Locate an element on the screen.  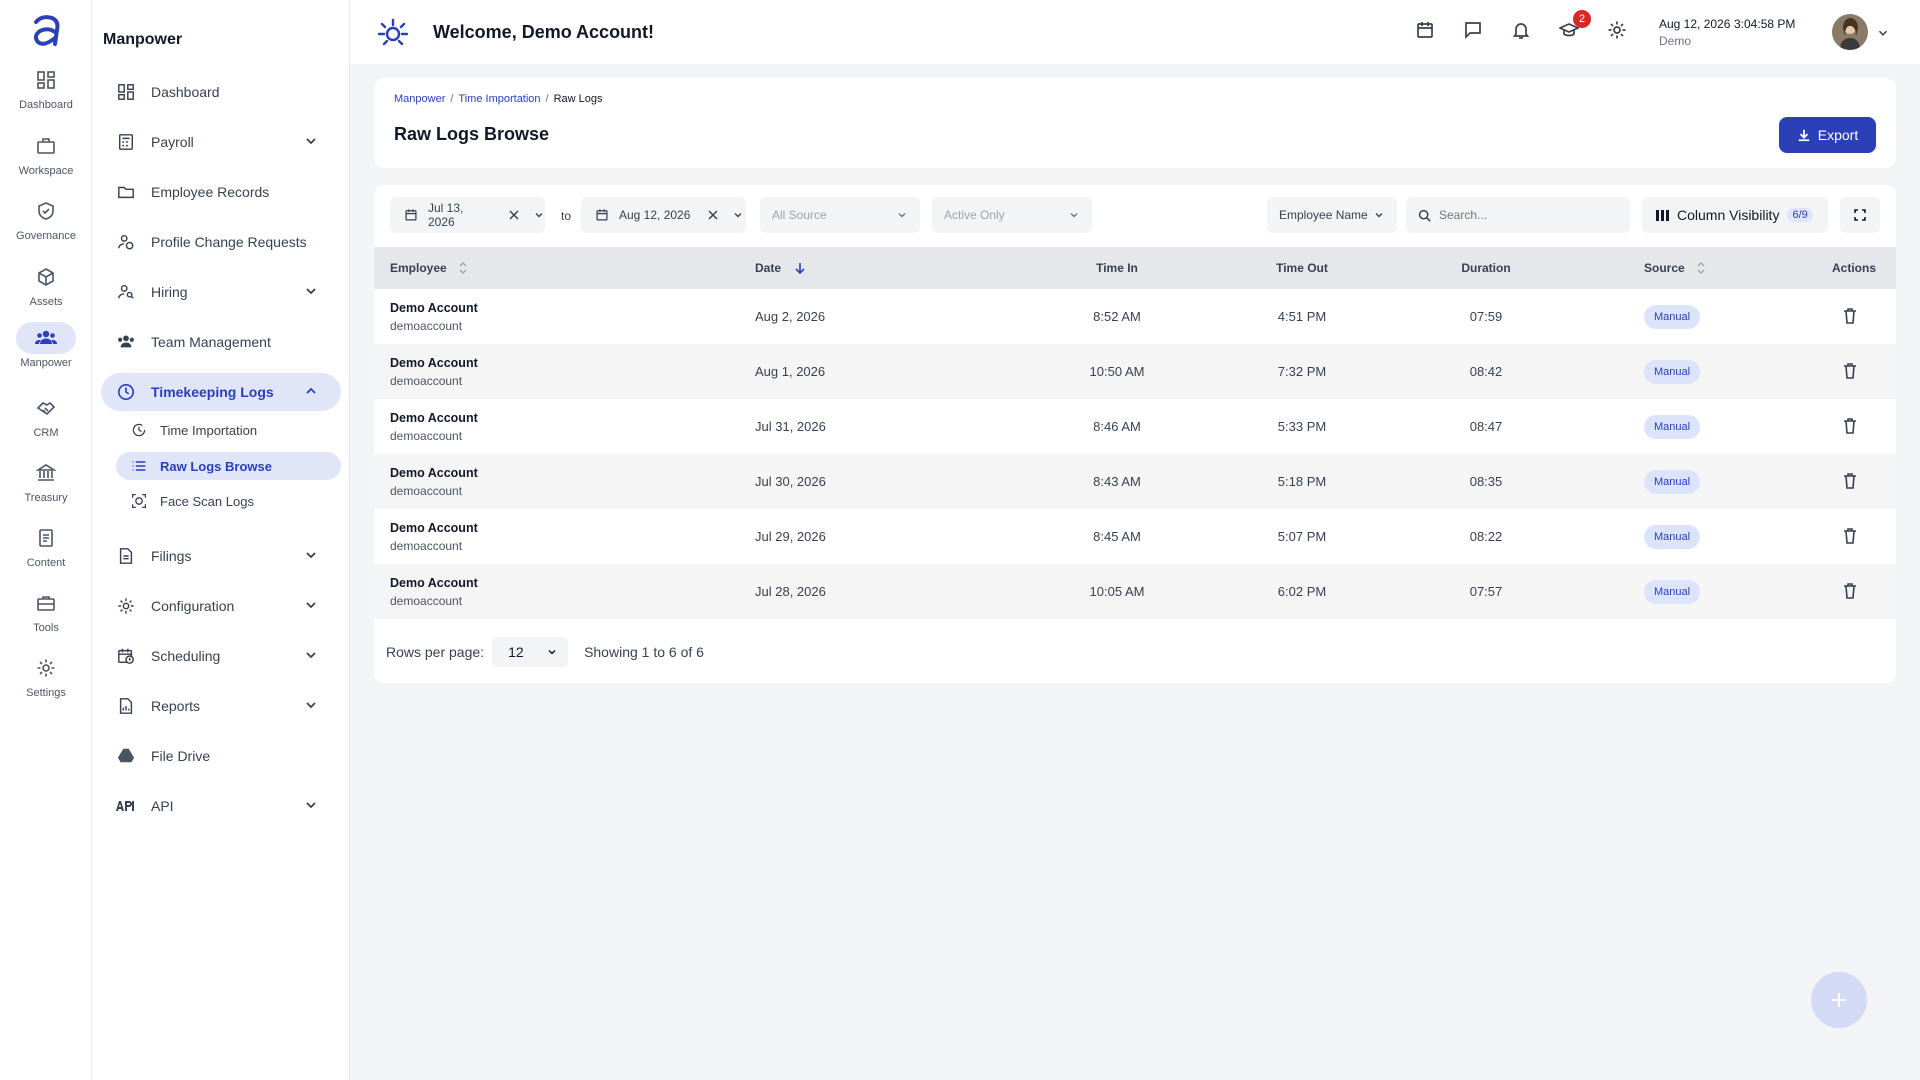
date-range-separator: to is located at coordinates (566, 216).